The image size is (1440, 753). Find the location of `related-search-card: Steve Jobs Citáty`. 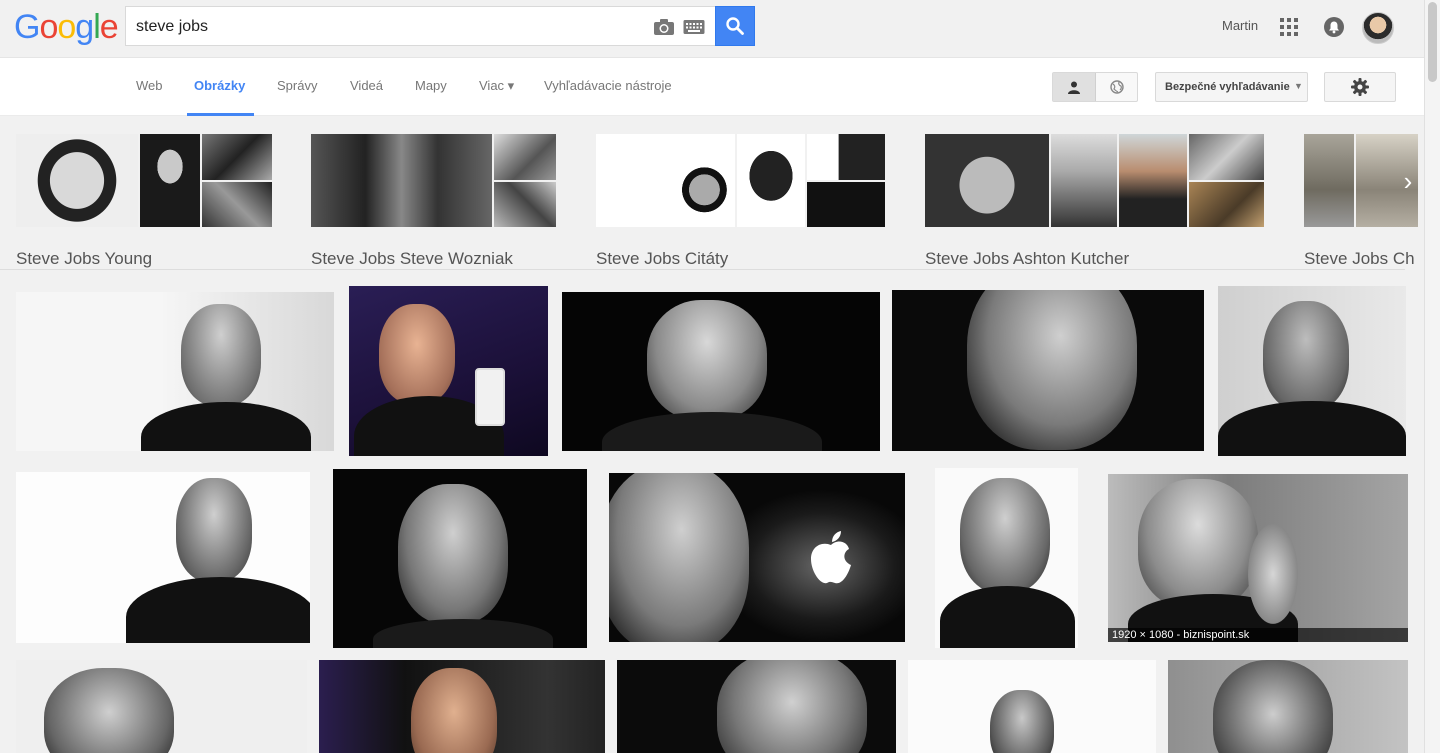

related-search-card: Steve Jobs Citáty is located at coordinates (740, 201).